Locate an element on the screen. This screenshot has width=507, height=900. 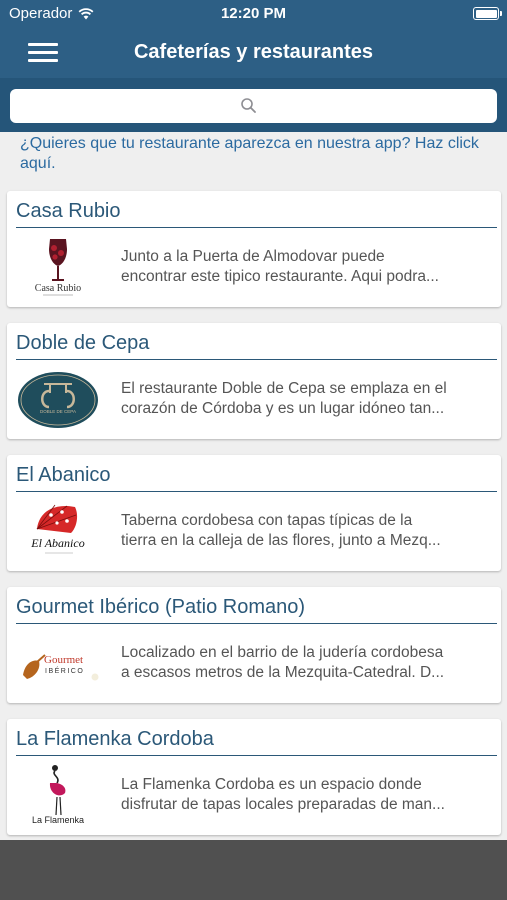
svg-text: Casa Rubio is located at coordinates (58, 288).